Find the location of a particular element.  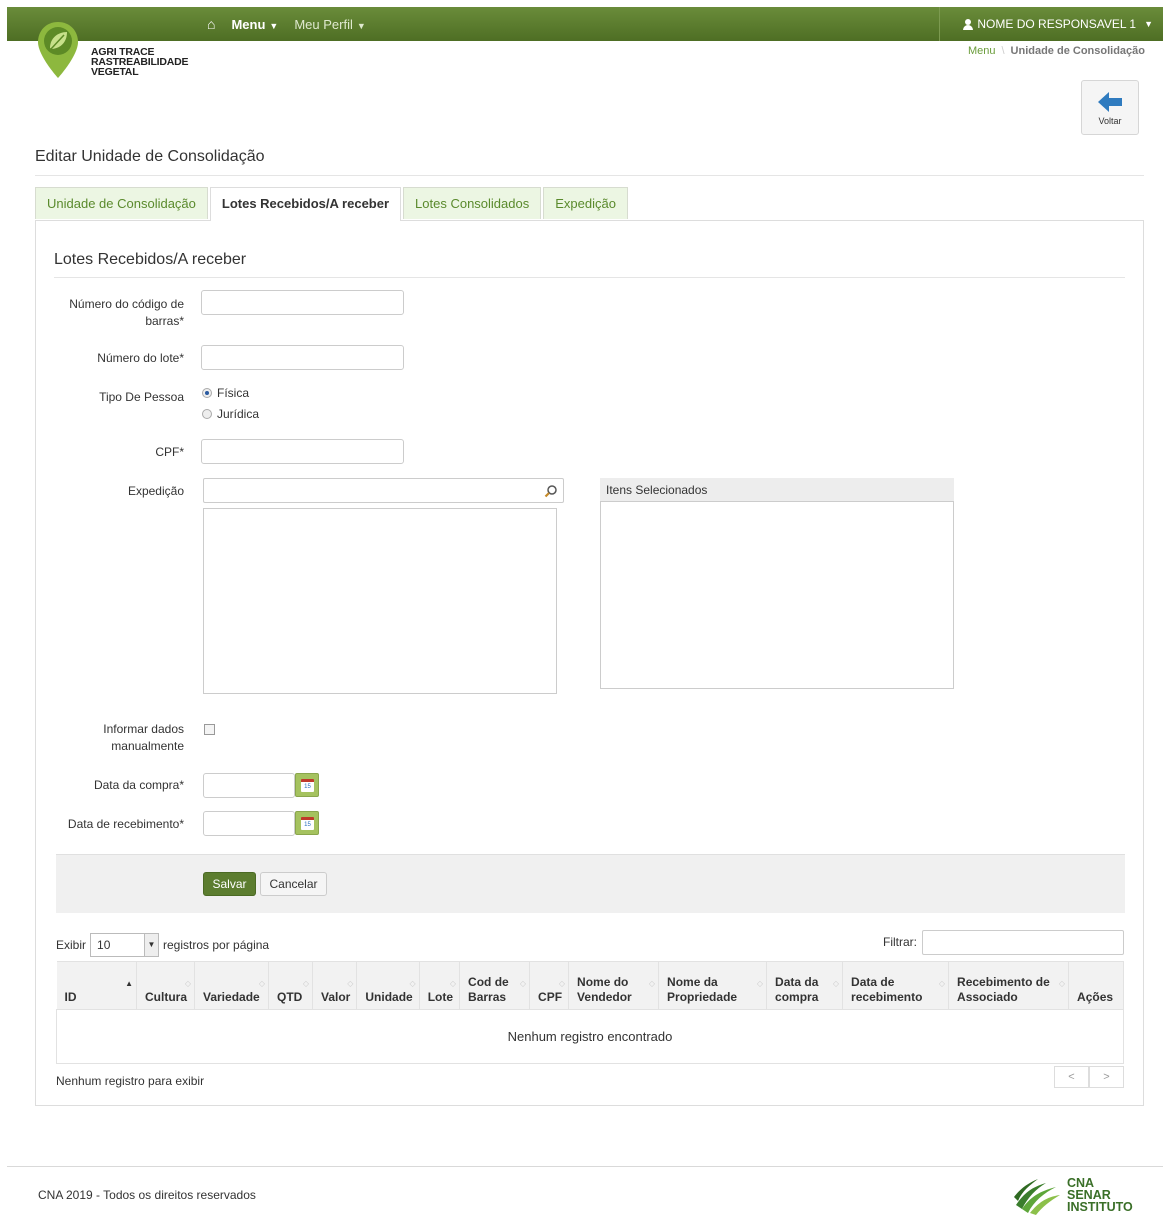

radio-unselected-icon is located at coordinates (207, 414).